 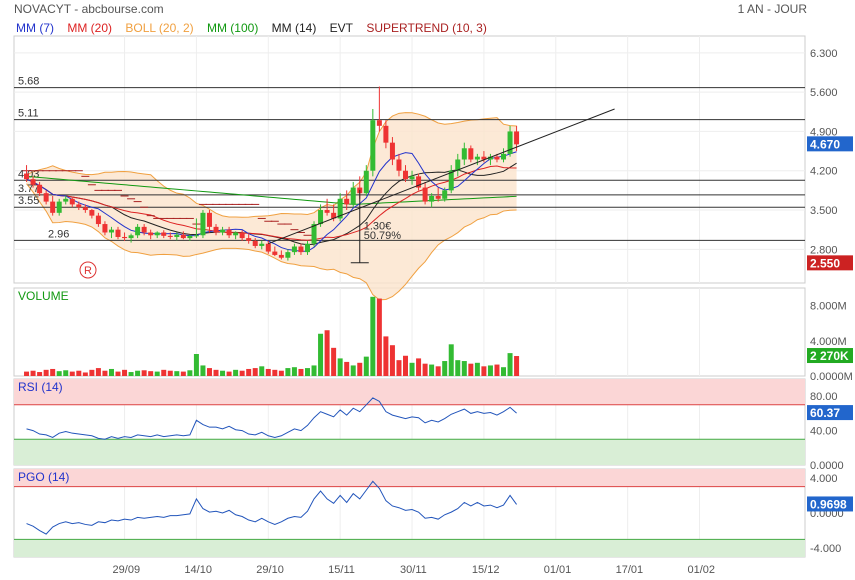 What do you see at coordinates (409, 332) in the screenshot?
I see `panel-vol` at bounding box center [409, 332].